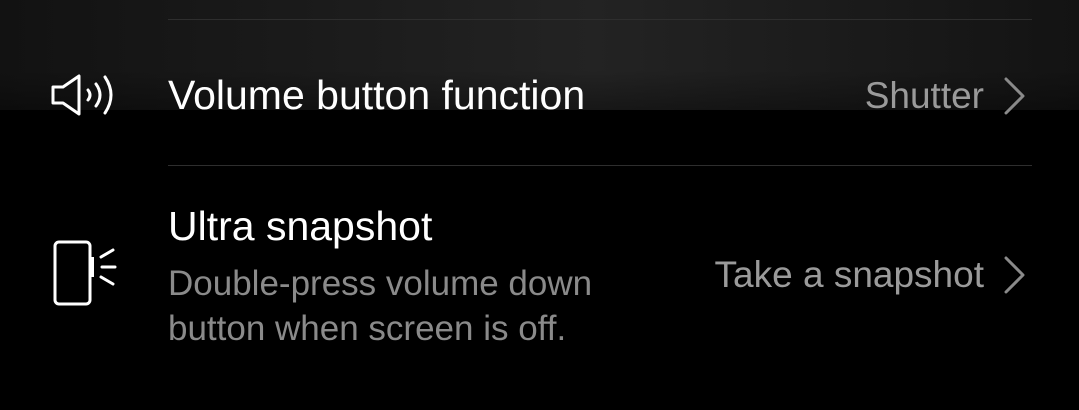  Describe the element at coordinates (377, 95) in the screenshot. I see `volume-button-function-title: Volume button function` at that location.